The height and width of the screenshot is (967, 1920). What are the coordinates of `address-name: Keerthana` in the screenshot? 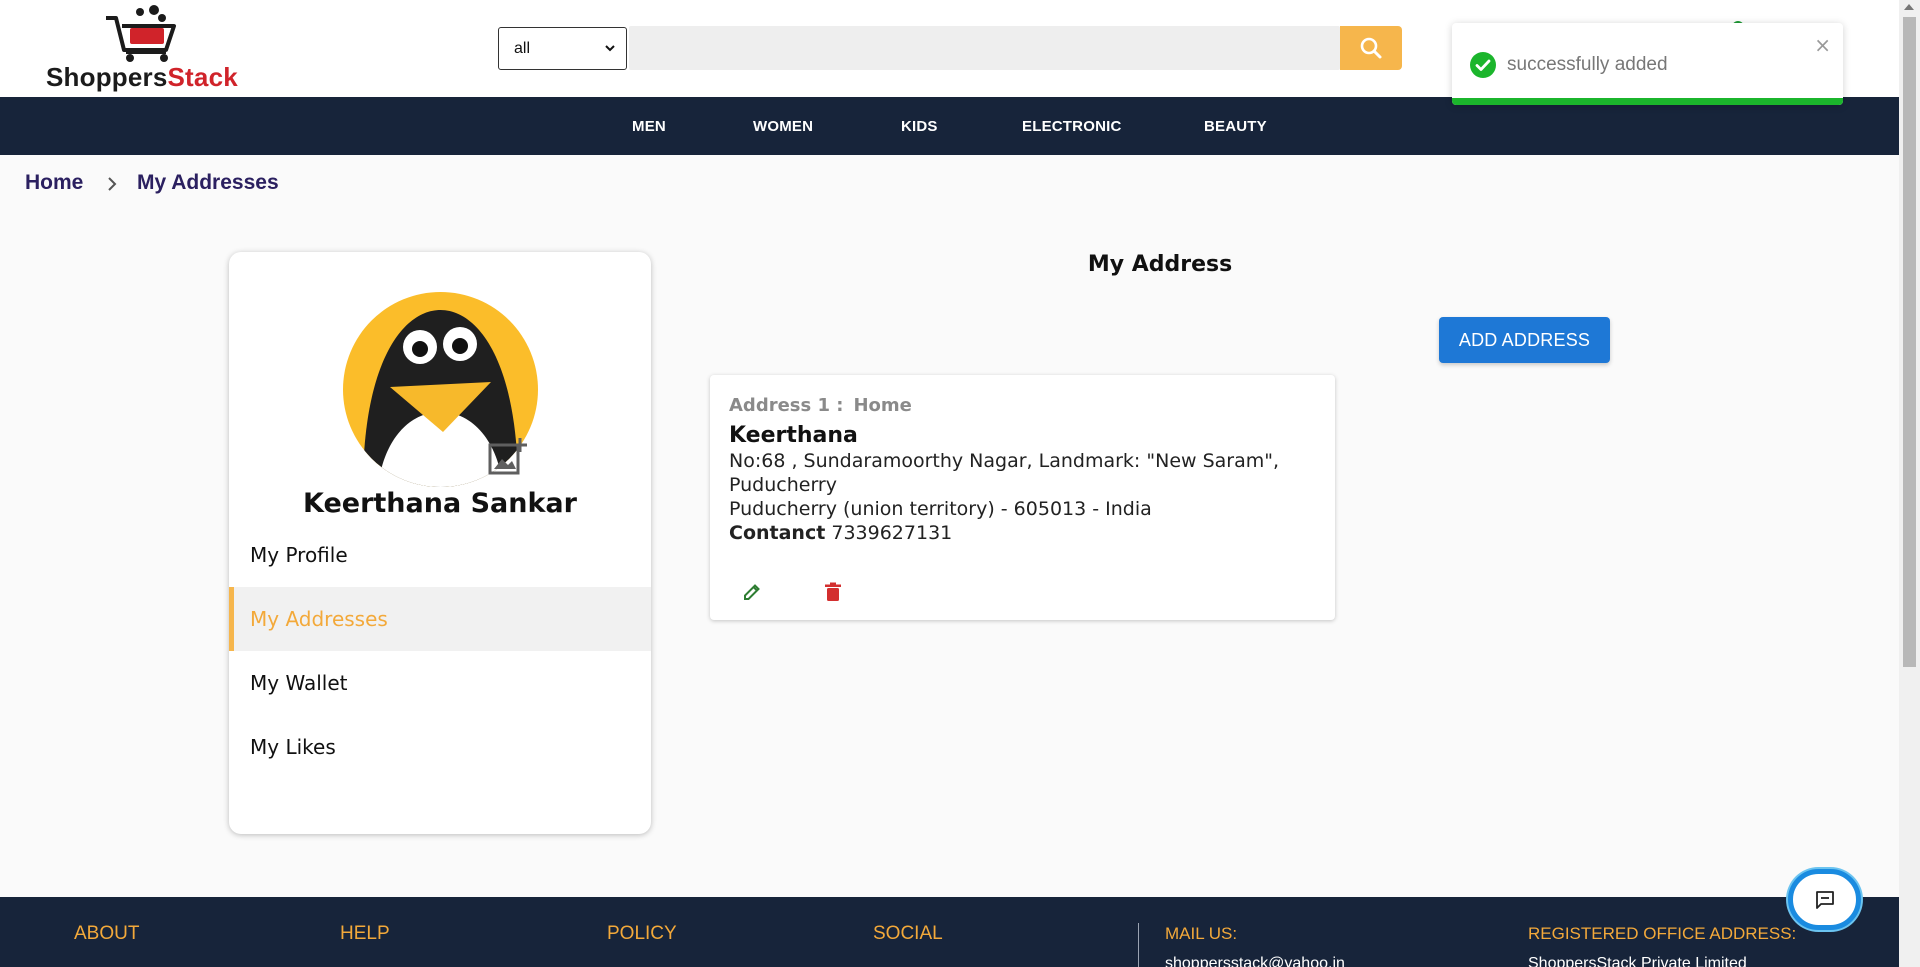 It's located at (793, 435).